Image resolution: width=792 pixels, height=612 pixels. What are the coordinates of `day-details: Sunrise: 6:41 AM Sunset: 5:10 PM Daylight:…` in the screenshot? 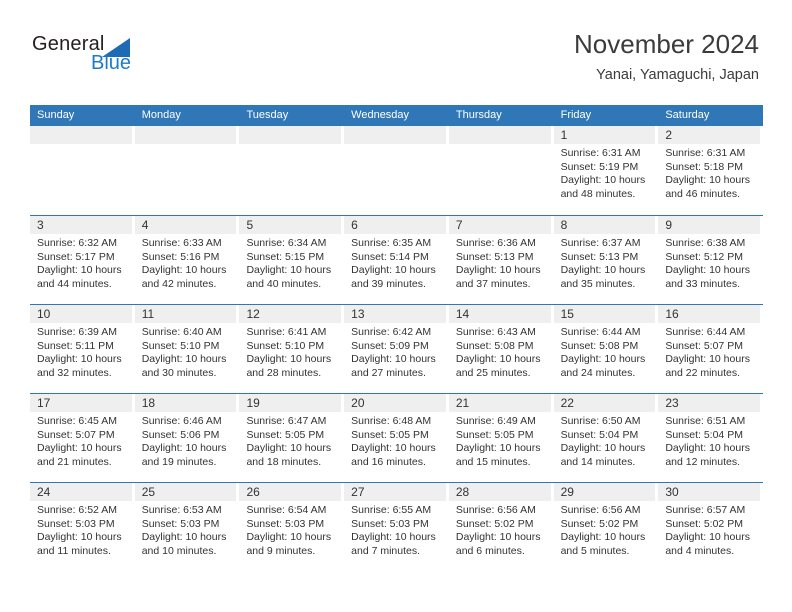 It's located at (290, 351).